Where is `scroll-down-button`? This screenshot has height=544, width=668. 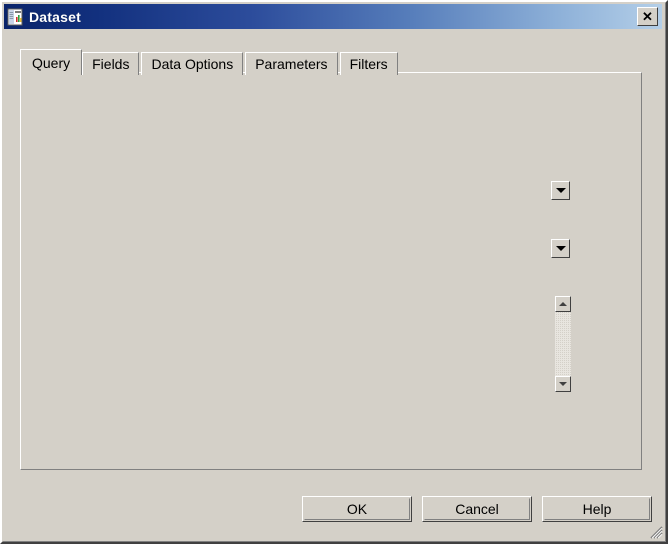
scroll-down-button is located at coordinates (563, 384).